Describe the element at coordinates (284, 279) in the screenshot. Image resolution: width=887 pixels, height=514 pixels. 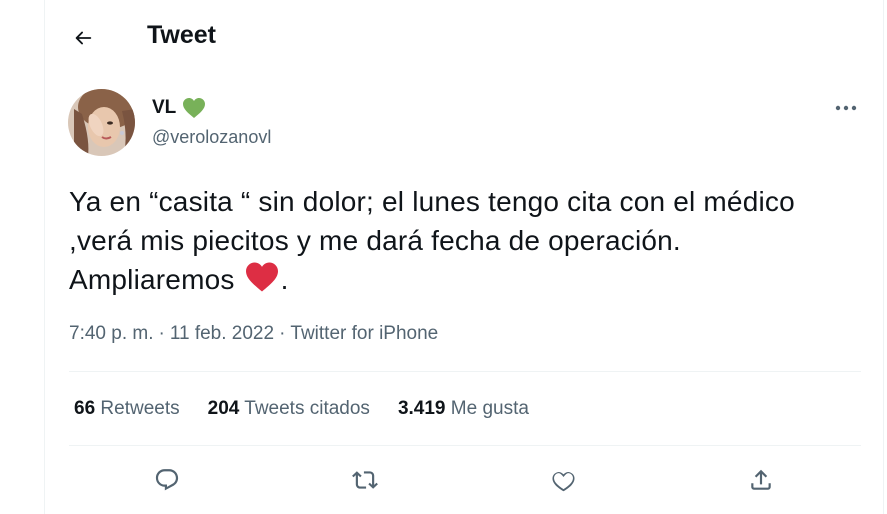
I see `tweet-end: .` at that location.